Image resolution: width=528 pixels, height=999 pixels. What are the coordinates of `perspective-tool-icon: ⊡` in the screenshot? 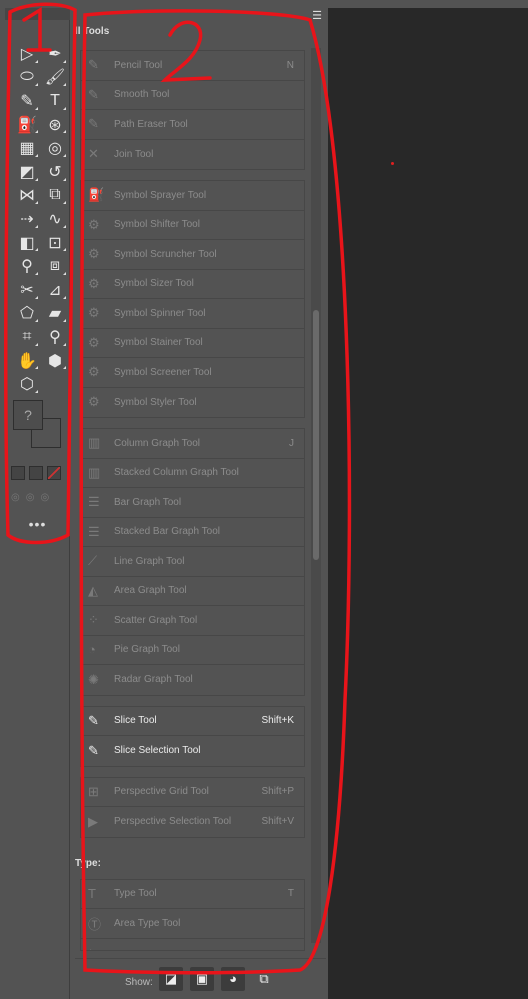 It's located at (55, 243).